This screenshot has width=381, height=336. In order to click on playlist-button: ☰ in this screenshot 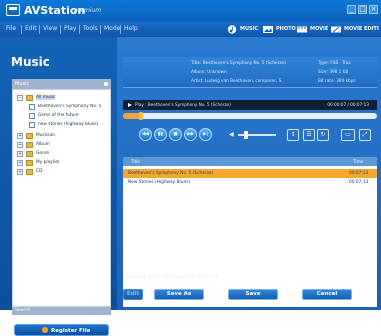, I will do `click(309, 135)`.